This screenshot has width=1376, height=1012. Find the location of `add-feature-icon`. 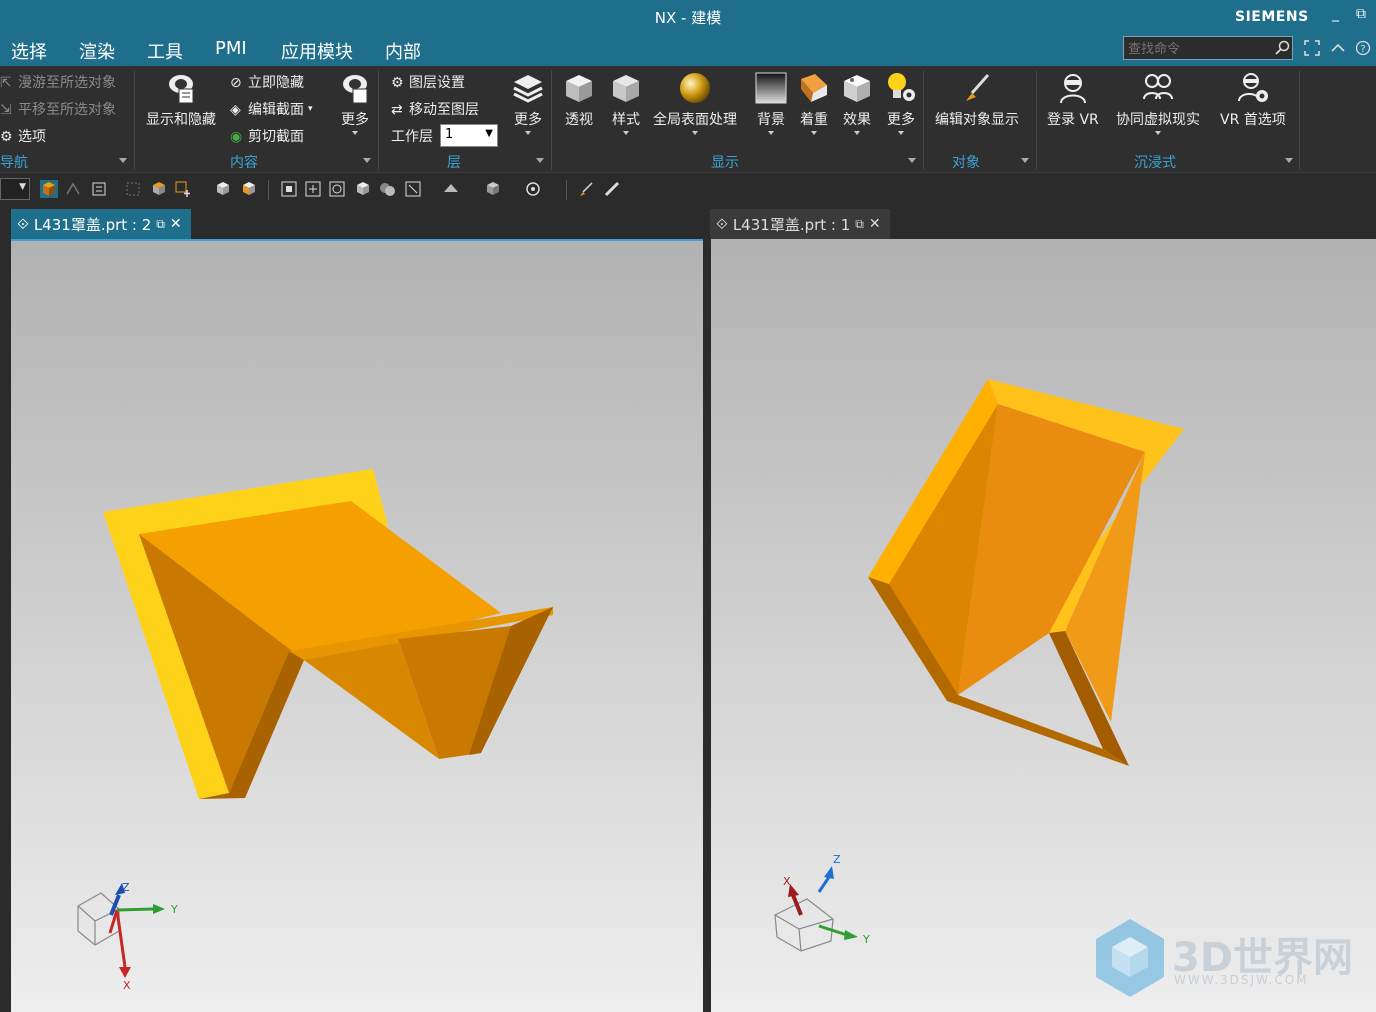

add-feature-icon is located at coordinates (183, 189).